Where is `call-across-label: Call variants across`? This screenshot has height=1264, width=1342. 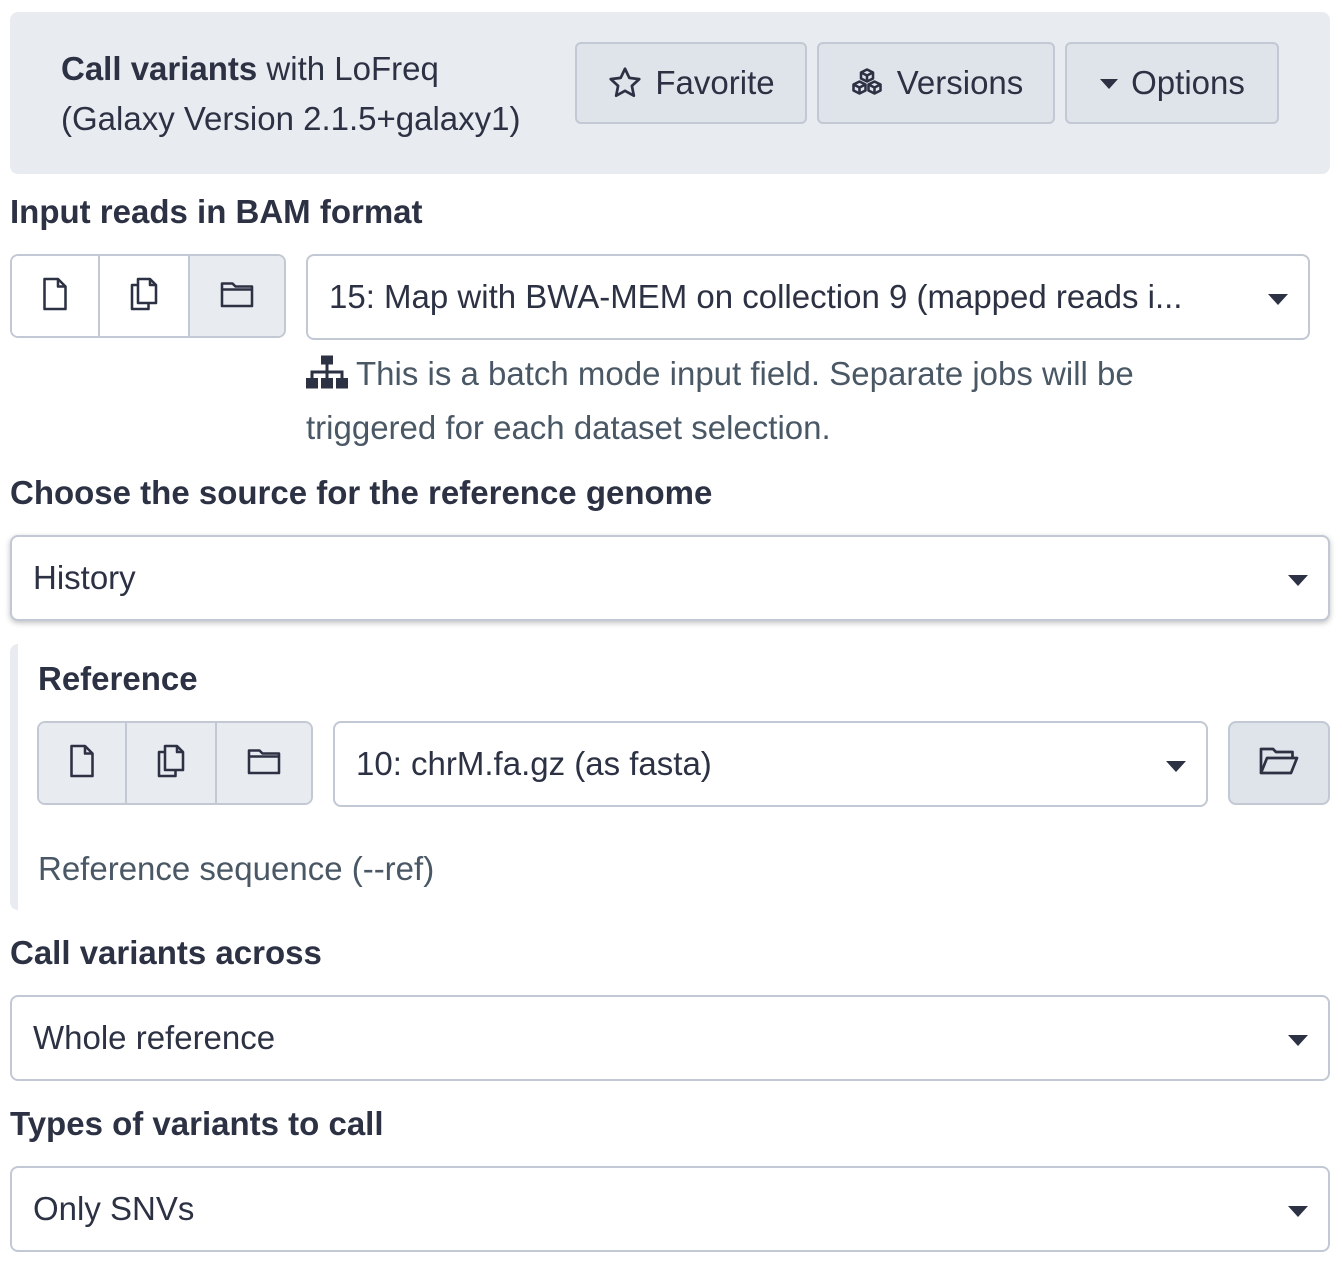 call-across-label: Call variants across is located at coordinates (166, 952).